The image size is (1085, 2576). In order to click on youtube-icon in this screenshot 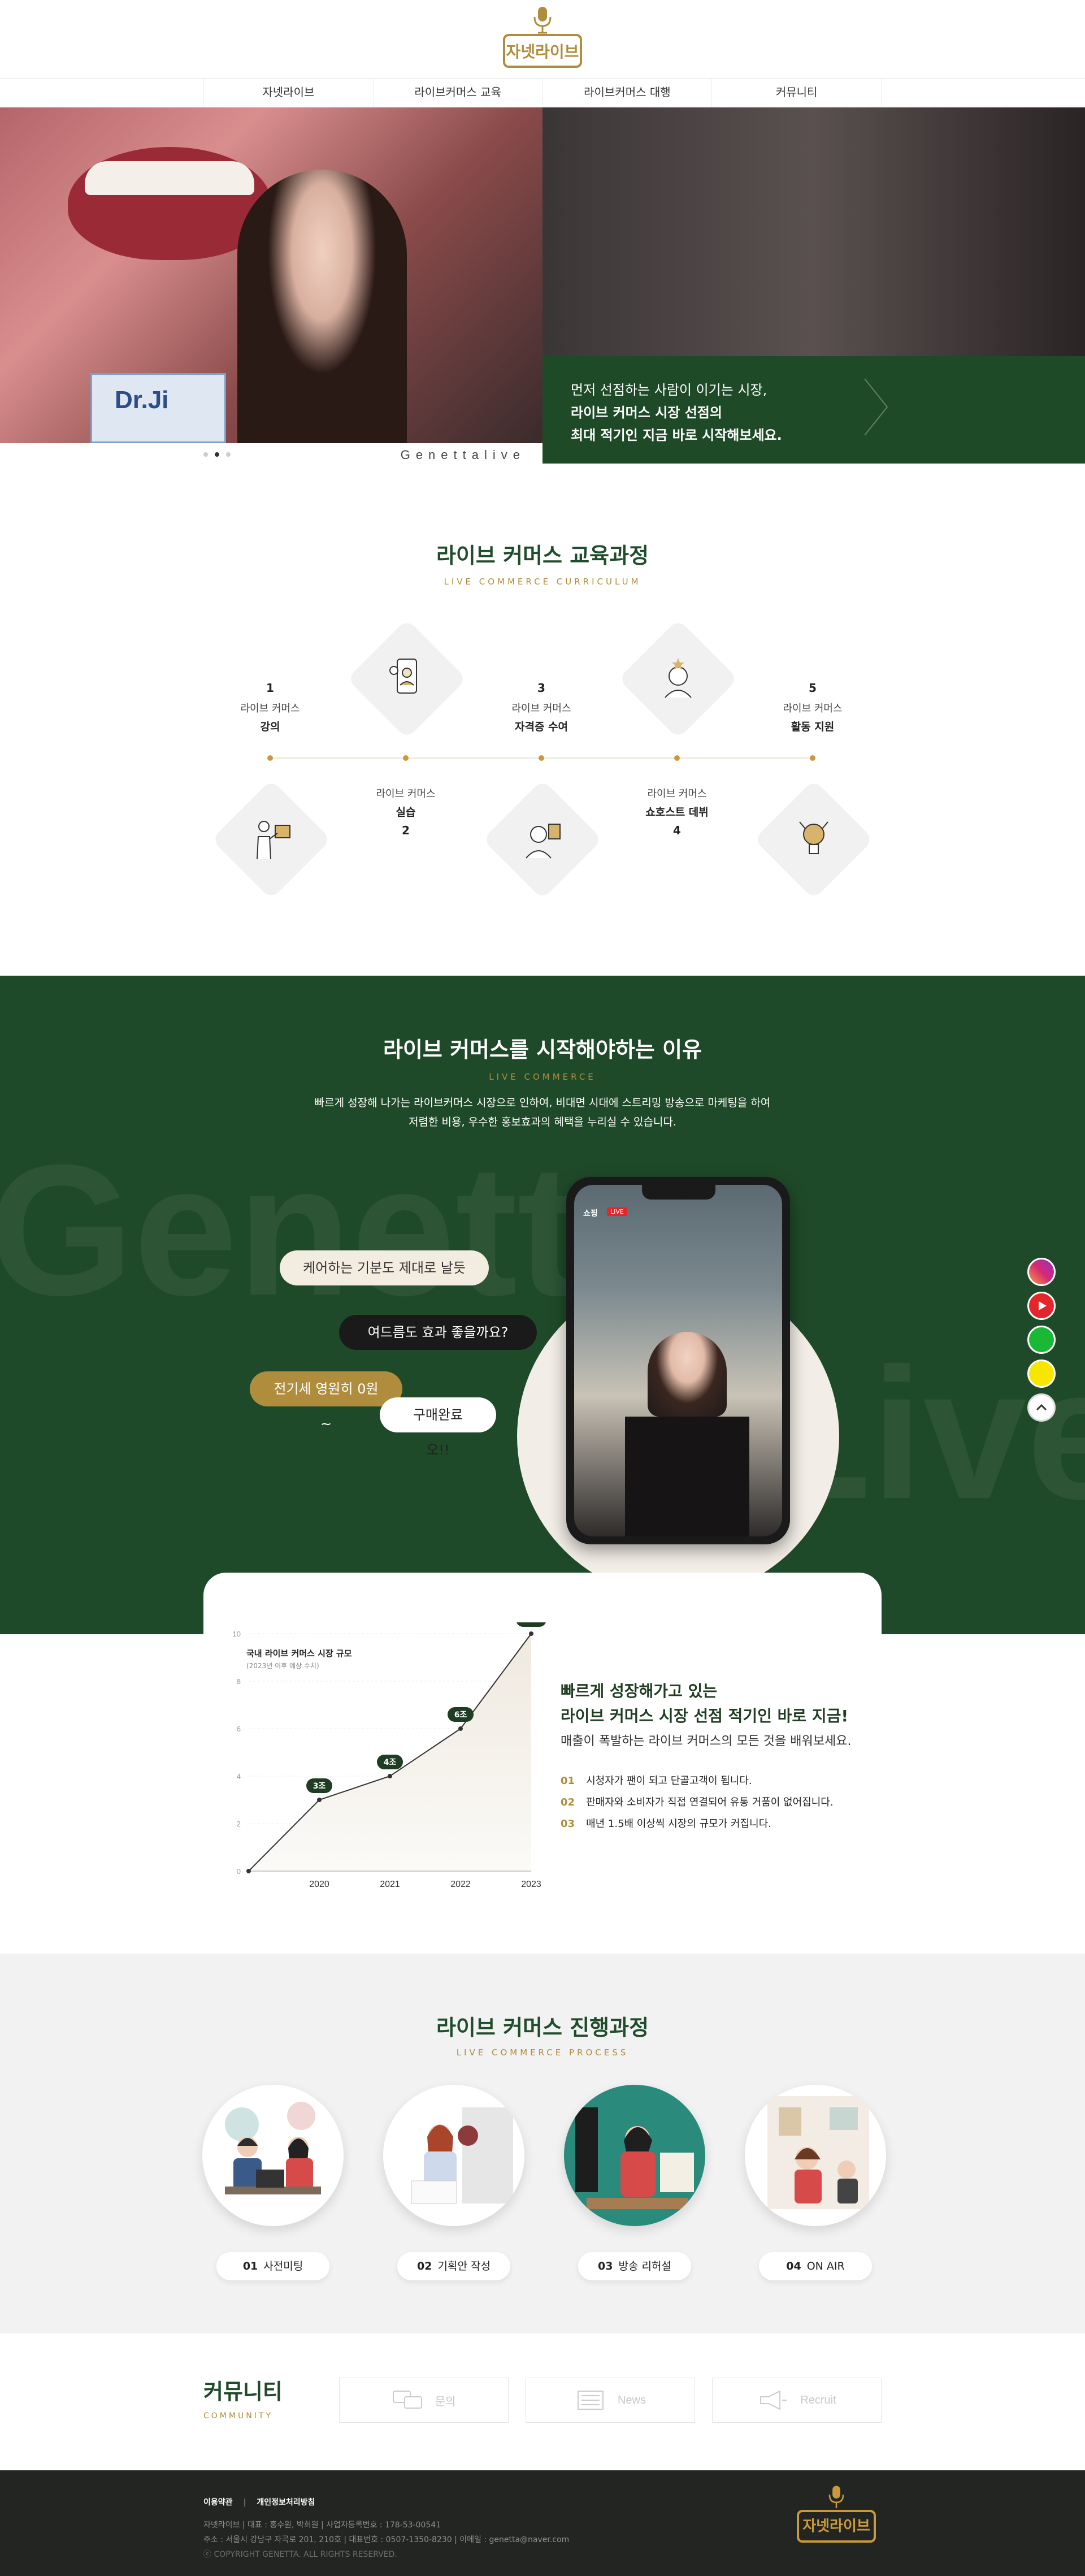, I will do `click(1041, 1306)`.